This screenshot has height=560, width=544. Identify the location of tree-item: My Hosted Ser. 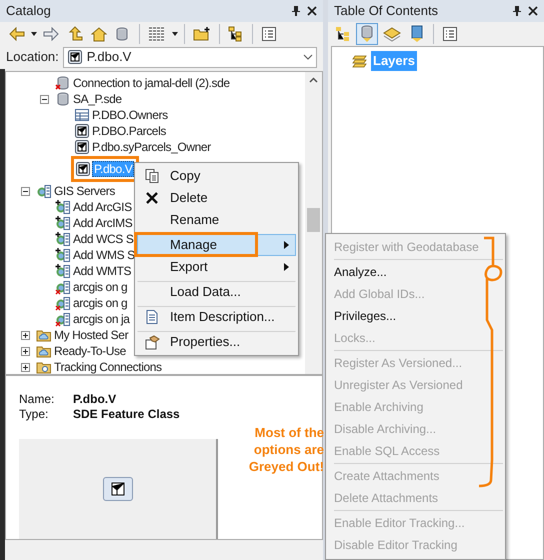
(91, 335).